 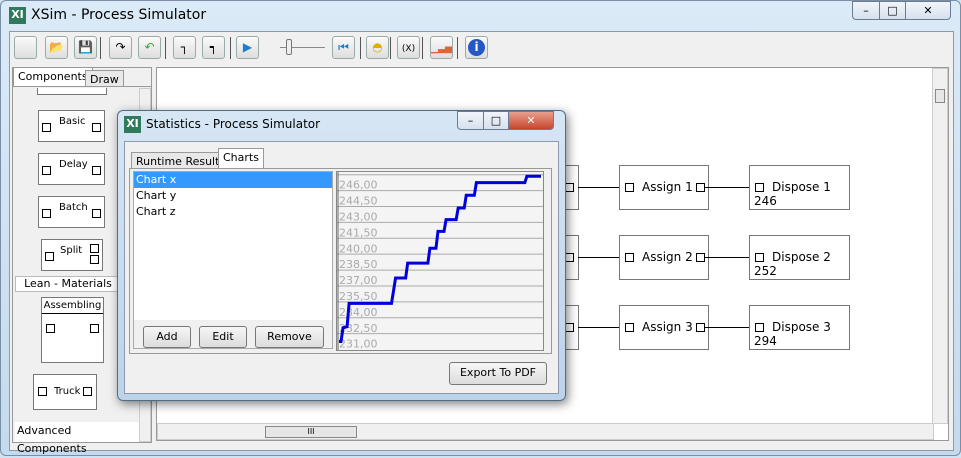 I want to click on connect-alt-button: ┑, so click(x=213, y=47).